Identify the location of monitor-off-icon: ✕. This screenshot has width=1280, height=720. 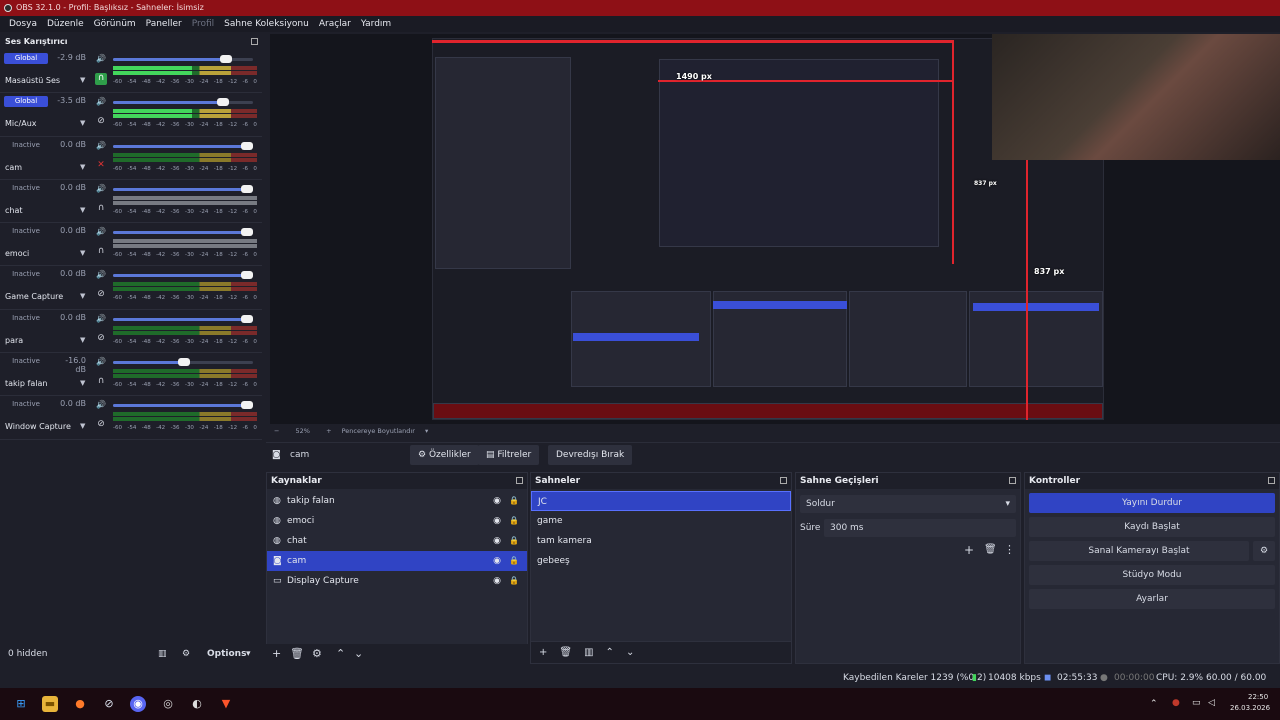
(101, 166).